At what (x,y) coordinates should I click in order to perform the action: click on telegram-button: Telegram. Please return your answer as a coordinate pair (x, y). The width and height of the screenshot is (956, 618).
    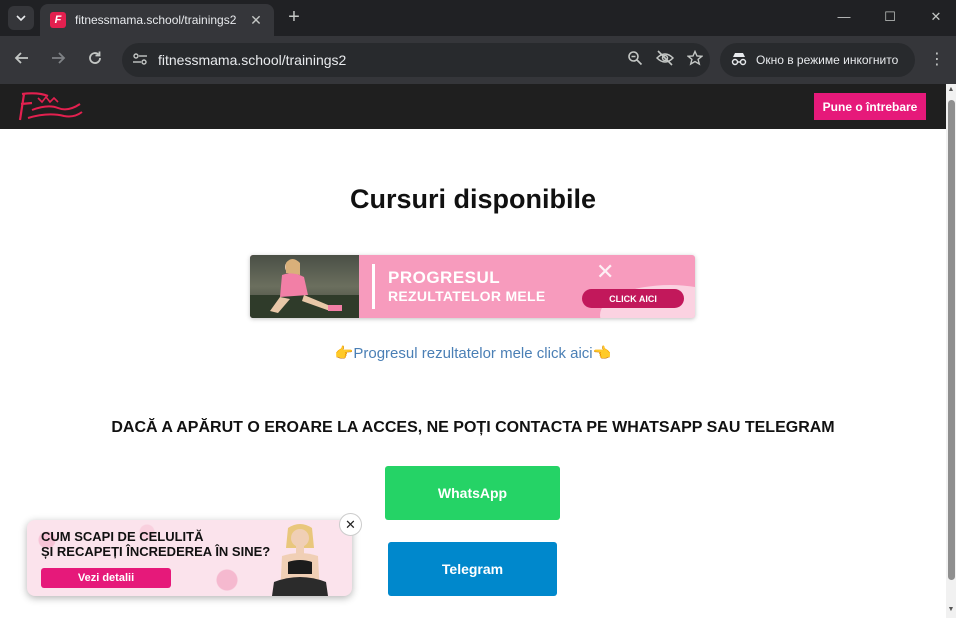
    Looking at the image, I should click on (472, 569).